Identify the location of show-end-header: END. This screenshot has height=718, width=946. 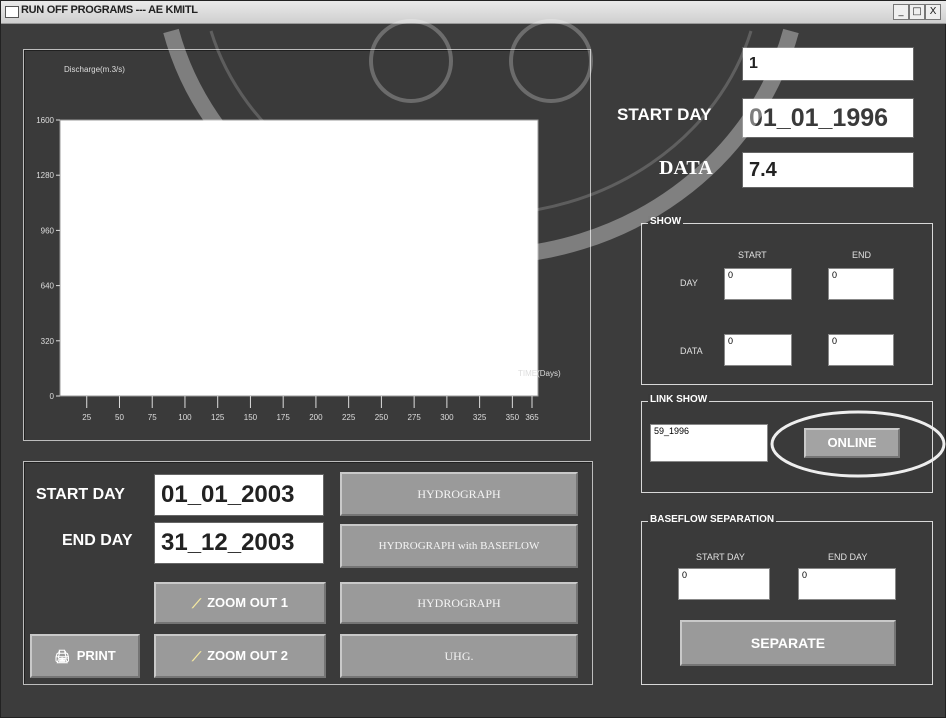
(862, 255).